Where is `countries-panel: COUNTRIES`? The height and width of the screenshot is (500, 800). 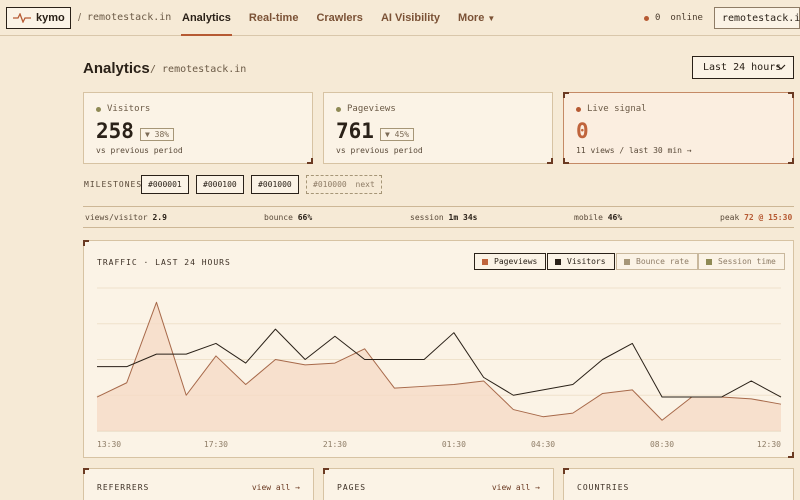
countries-panel: COUNTRIES is located at coordinates (678, 484).